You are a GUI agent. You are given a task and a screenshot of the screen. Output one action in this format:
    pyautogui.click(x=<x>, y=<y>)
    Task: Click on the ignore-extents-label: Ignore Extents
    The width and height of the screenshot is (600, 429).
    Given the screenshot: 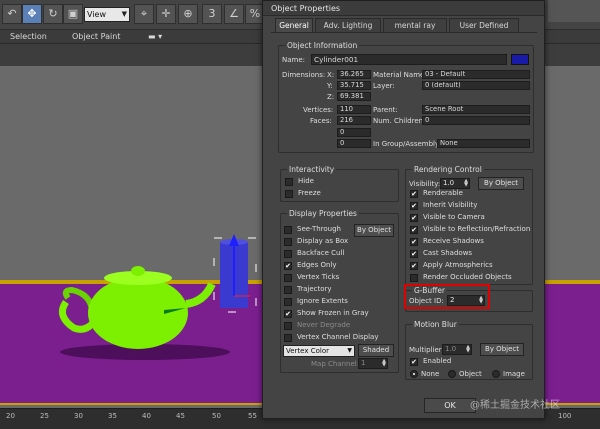 What is the action you would take?
    pyautogui.click(x=322, y=301)
    